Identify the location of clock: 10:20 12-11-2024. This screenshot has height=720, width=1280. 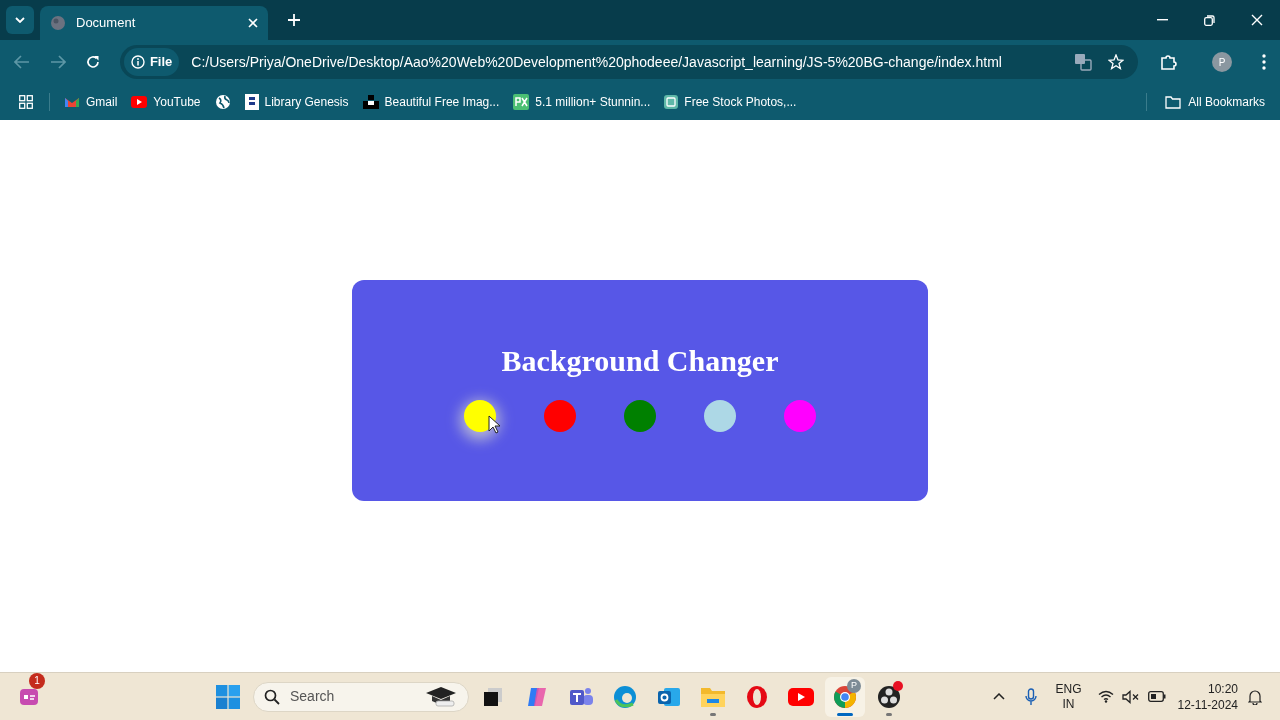
(1207, 696).